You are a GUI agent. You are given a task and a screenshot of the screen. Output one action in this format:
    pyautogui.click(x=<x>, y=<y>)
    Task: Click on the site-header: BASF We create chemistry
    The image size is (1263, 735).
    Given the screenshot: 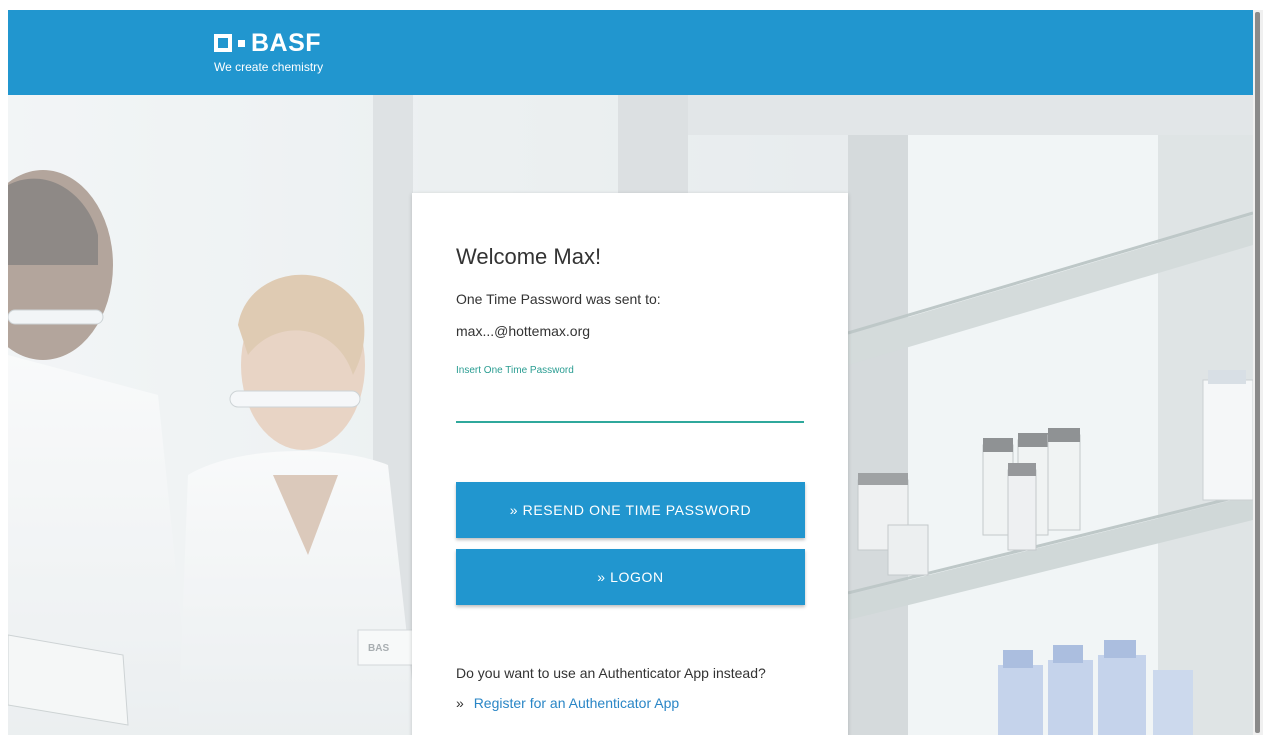 What is the action you would take?
    pyautogui.click(x=630, y=52)
    